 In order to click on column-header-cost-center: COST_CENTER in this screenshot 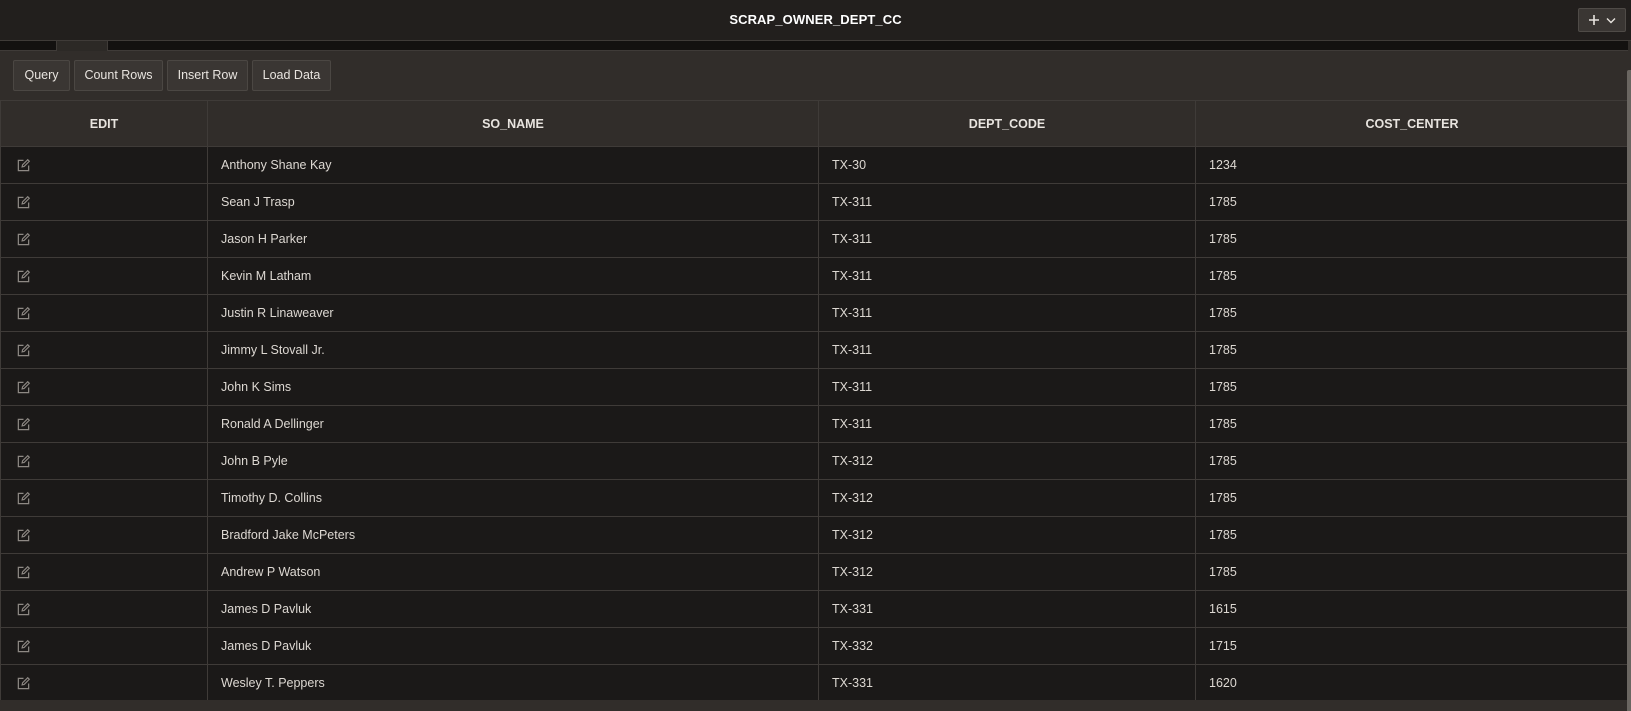, I will do `click(1412, 123)`.